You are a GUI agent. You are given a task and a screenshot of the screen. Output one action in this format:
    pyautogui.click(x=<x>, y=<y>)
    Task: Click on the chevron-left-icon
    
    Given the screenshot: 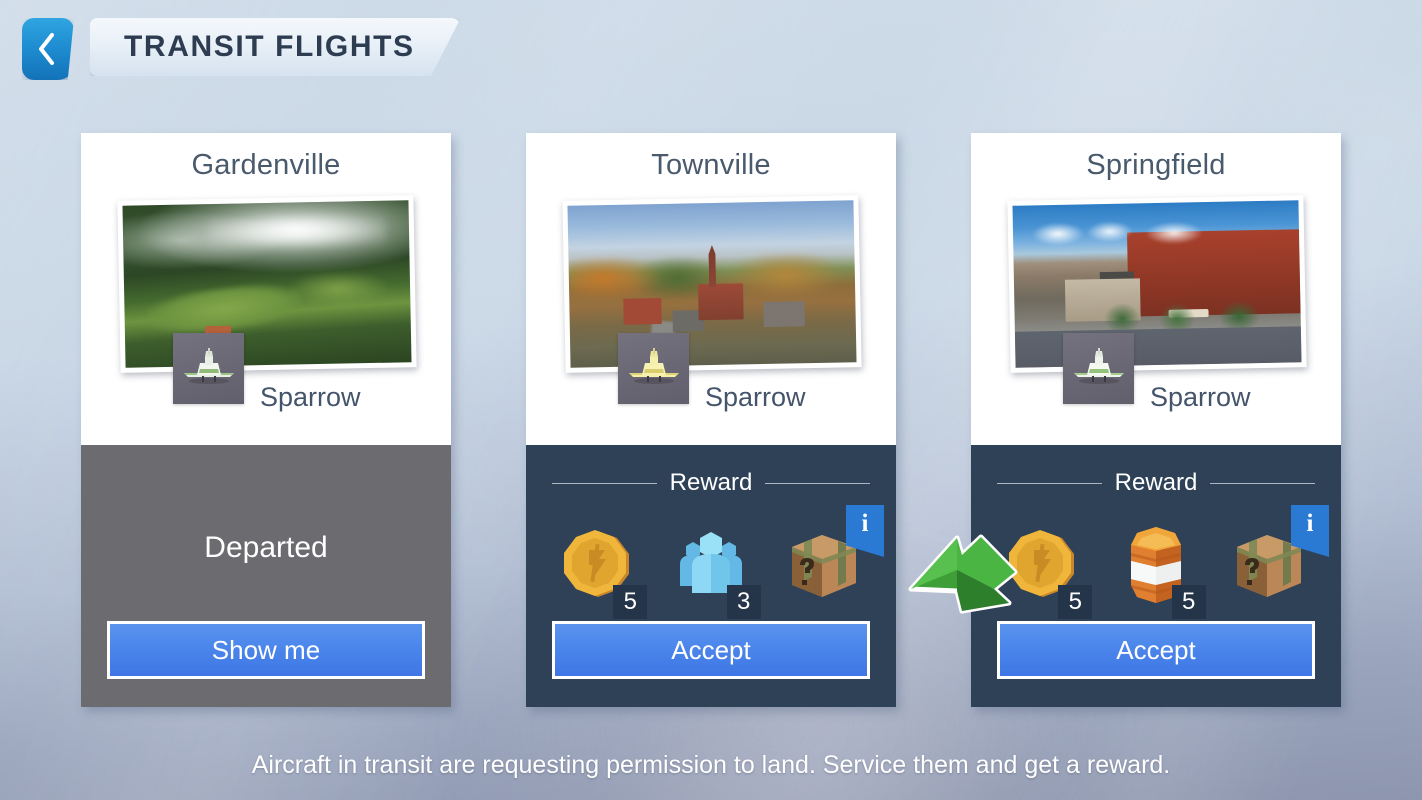 What is the action you would take?
    pyautogui.click(x=48, y=49)
    